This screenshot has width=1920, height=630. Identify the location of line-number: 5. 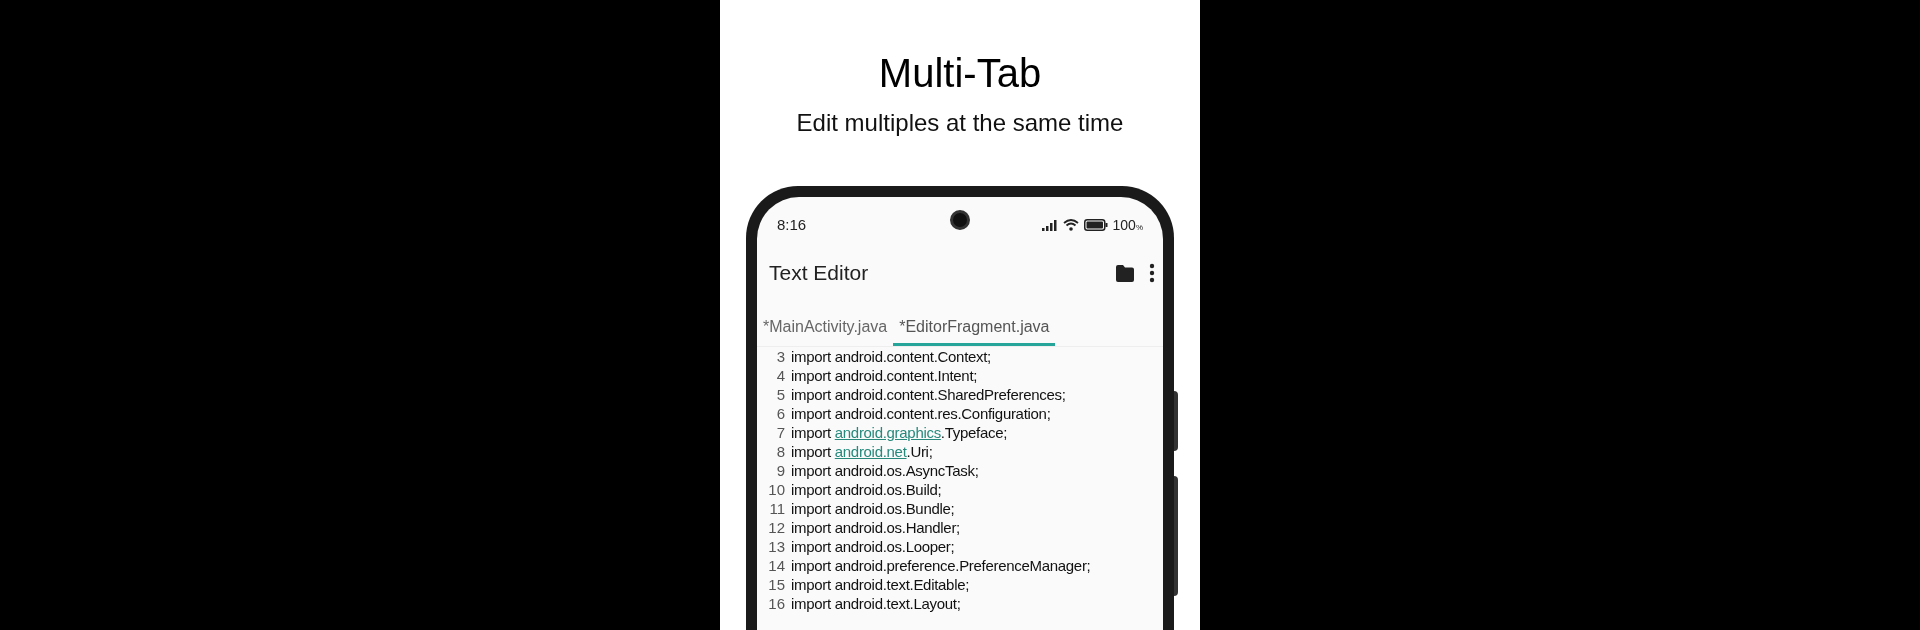
(780, 395).